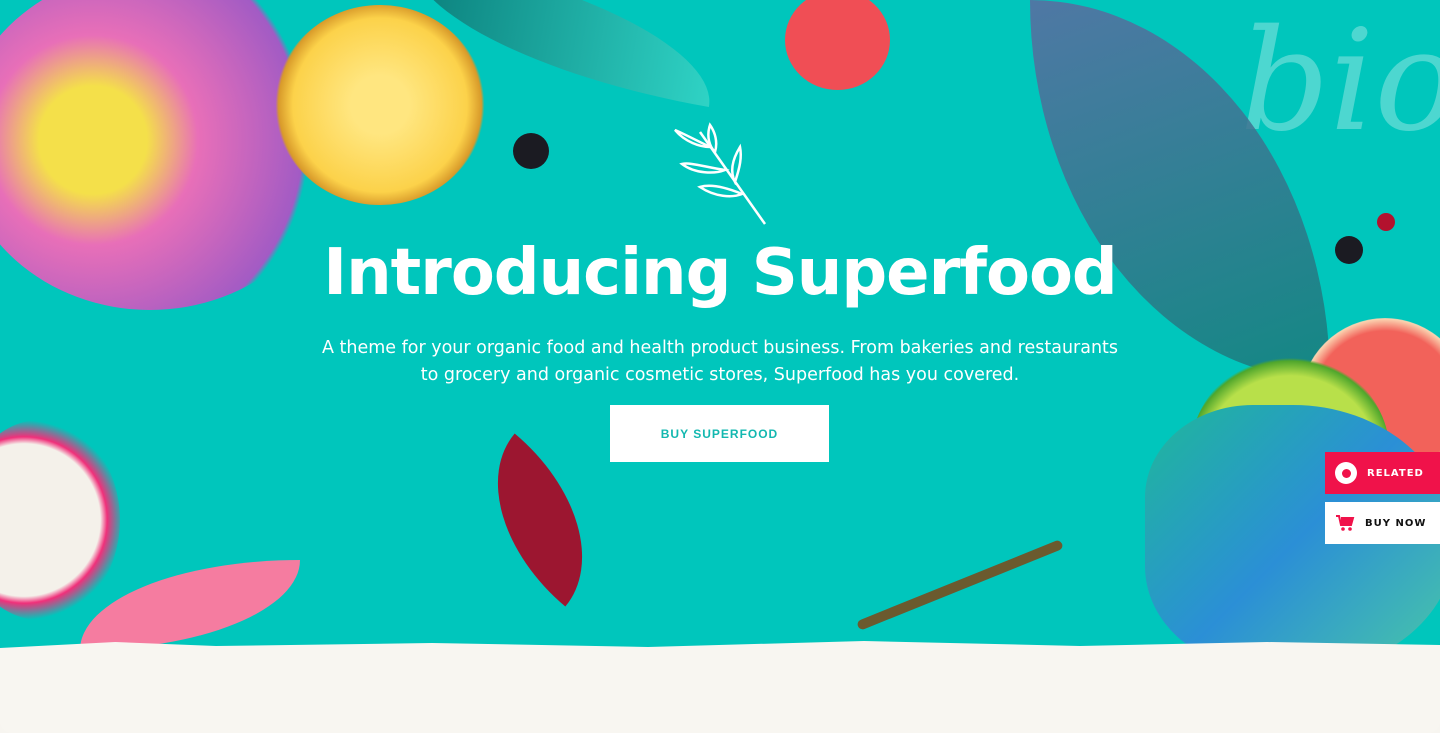  I want to click on torn-paper-footer, so click(720, 687).